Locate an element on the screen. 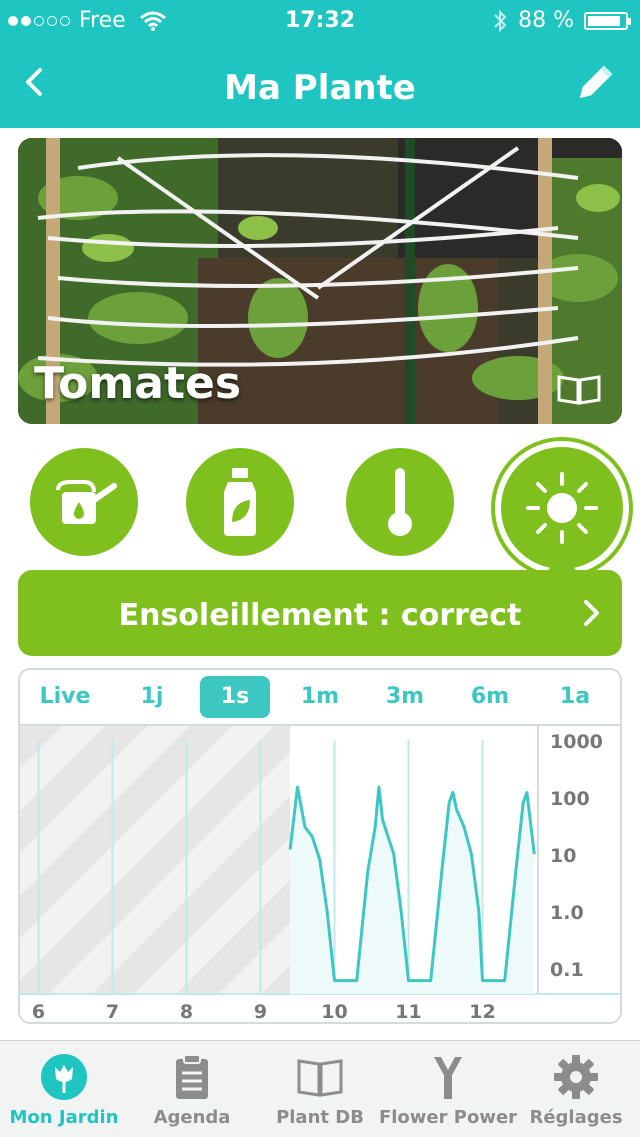  y-tick-label: 10 is located at coordinates (563, 856).